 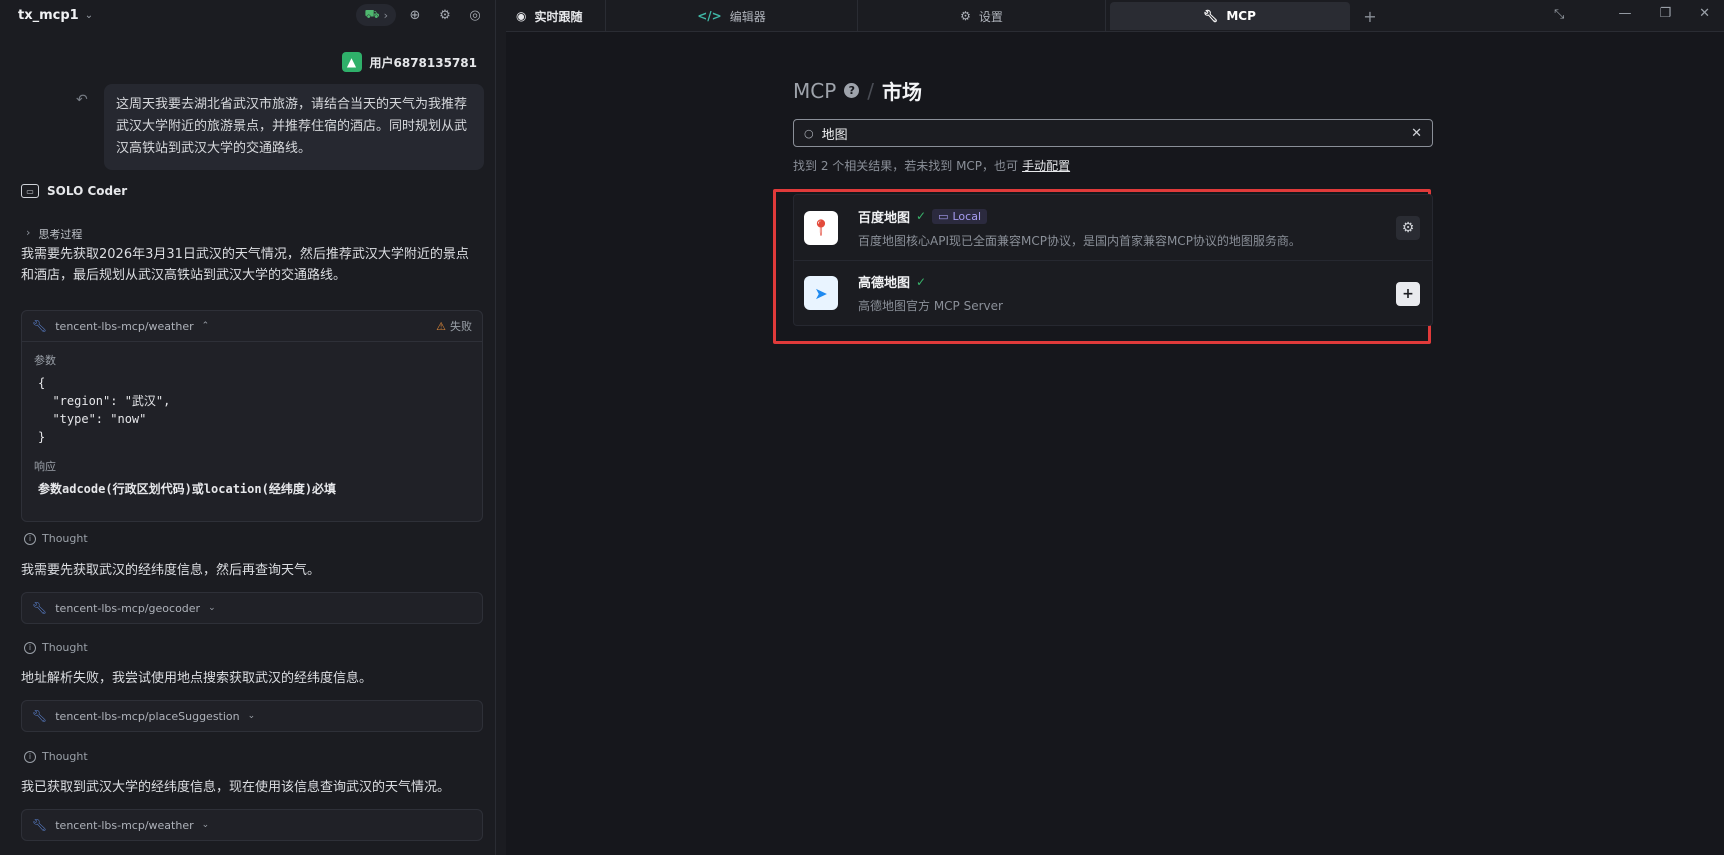 What do you see at coordinates (236, 787) in the screenshot?
I see `agent-text: 我已获取到武汉大学的经纬度信息，现在使用该信息查询武汉的天气情况。` at bounding box center [236, 787].